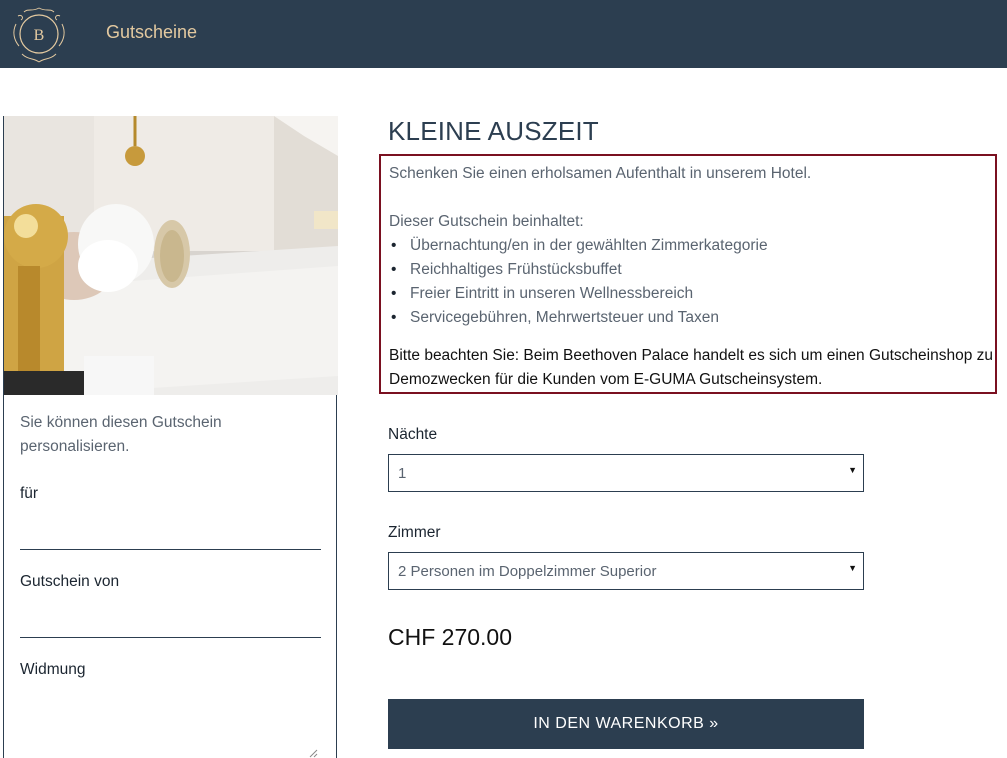  Describe the element at coordinates (450, 637) in the screenshot. I see `price-display: CHF 270.00` at that location.